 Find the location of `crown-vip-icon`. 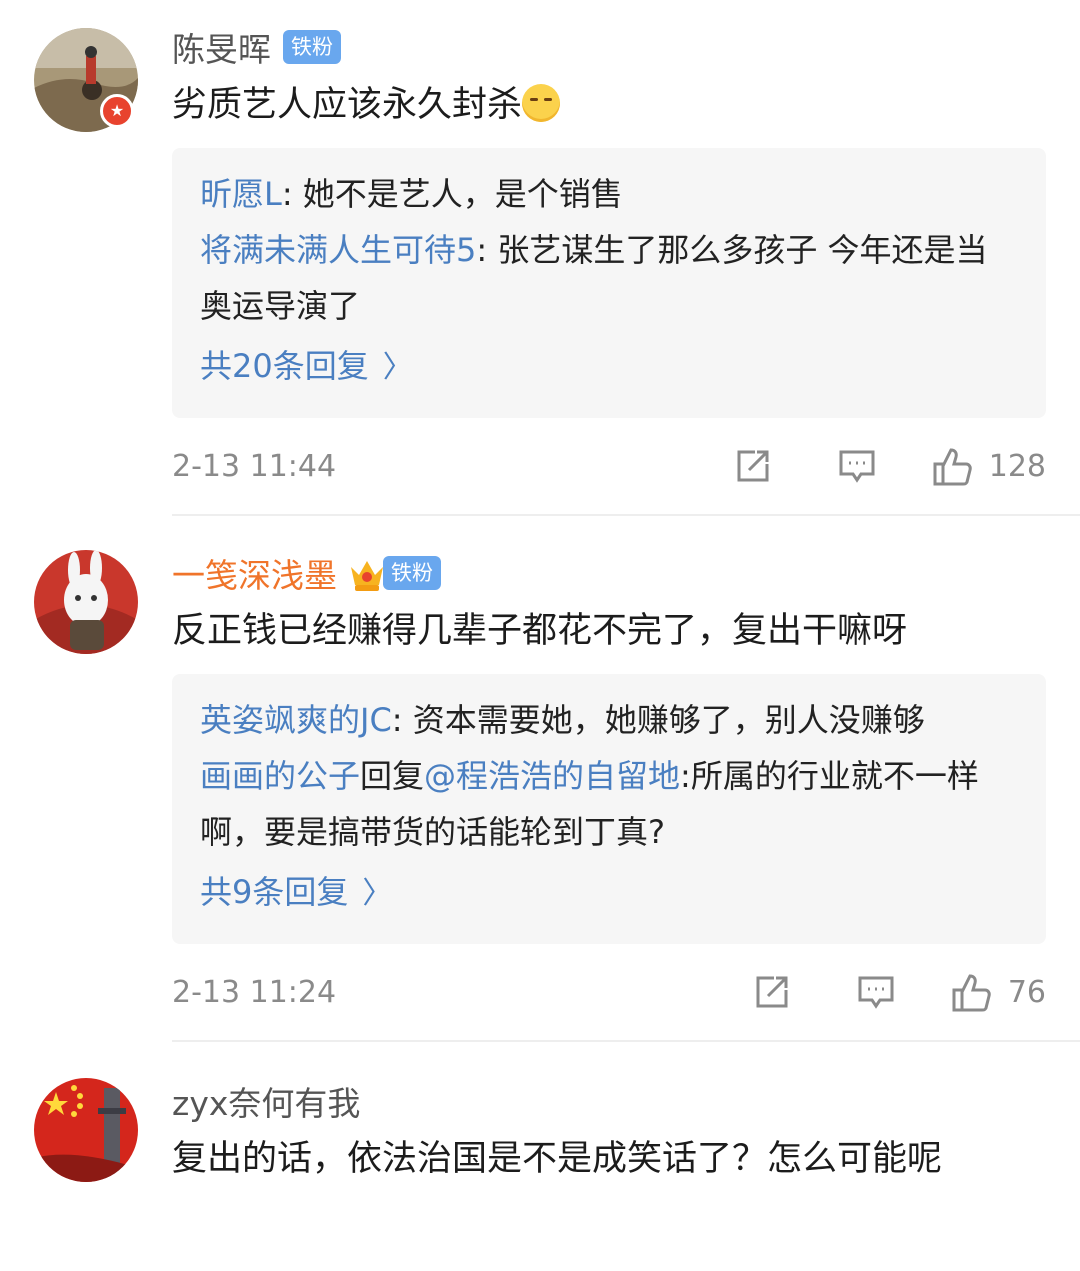

crown-vip-icon is located at coordinates (367, 576).